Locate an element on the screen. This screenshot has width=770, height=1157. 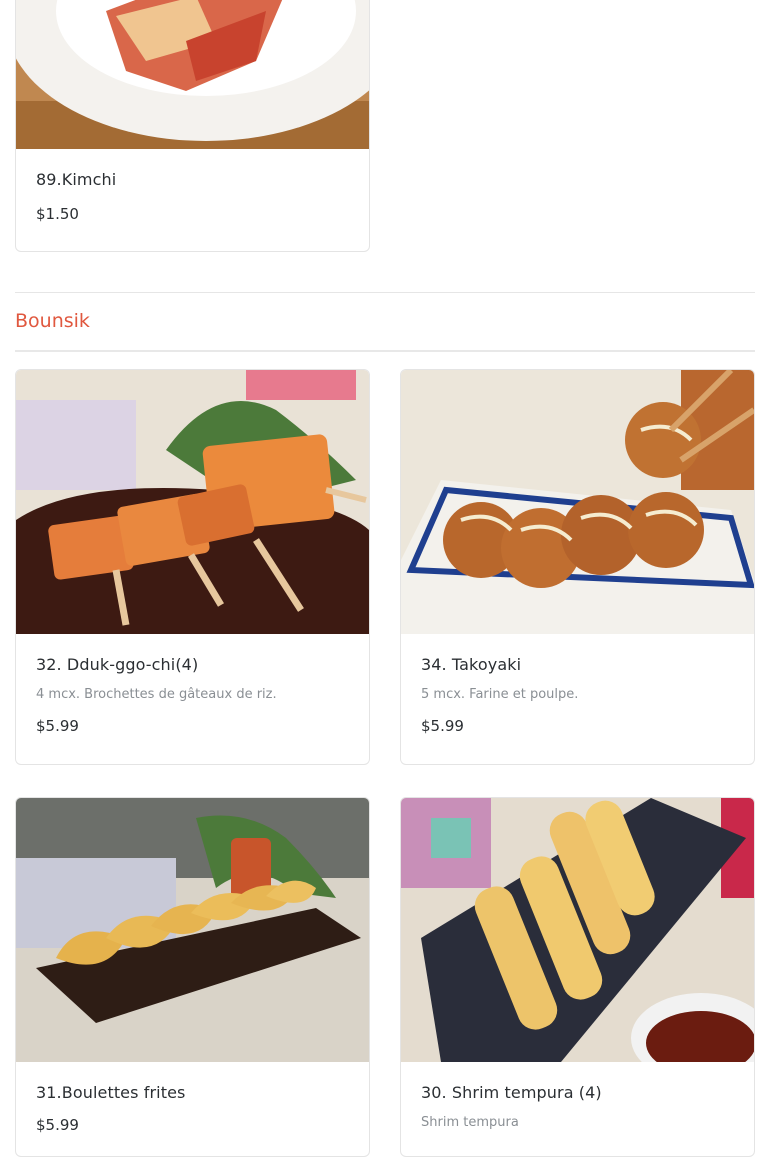
menu-item-card-kimchi: 89.Kimchi $1.50 is located at coordinates (192, 126).